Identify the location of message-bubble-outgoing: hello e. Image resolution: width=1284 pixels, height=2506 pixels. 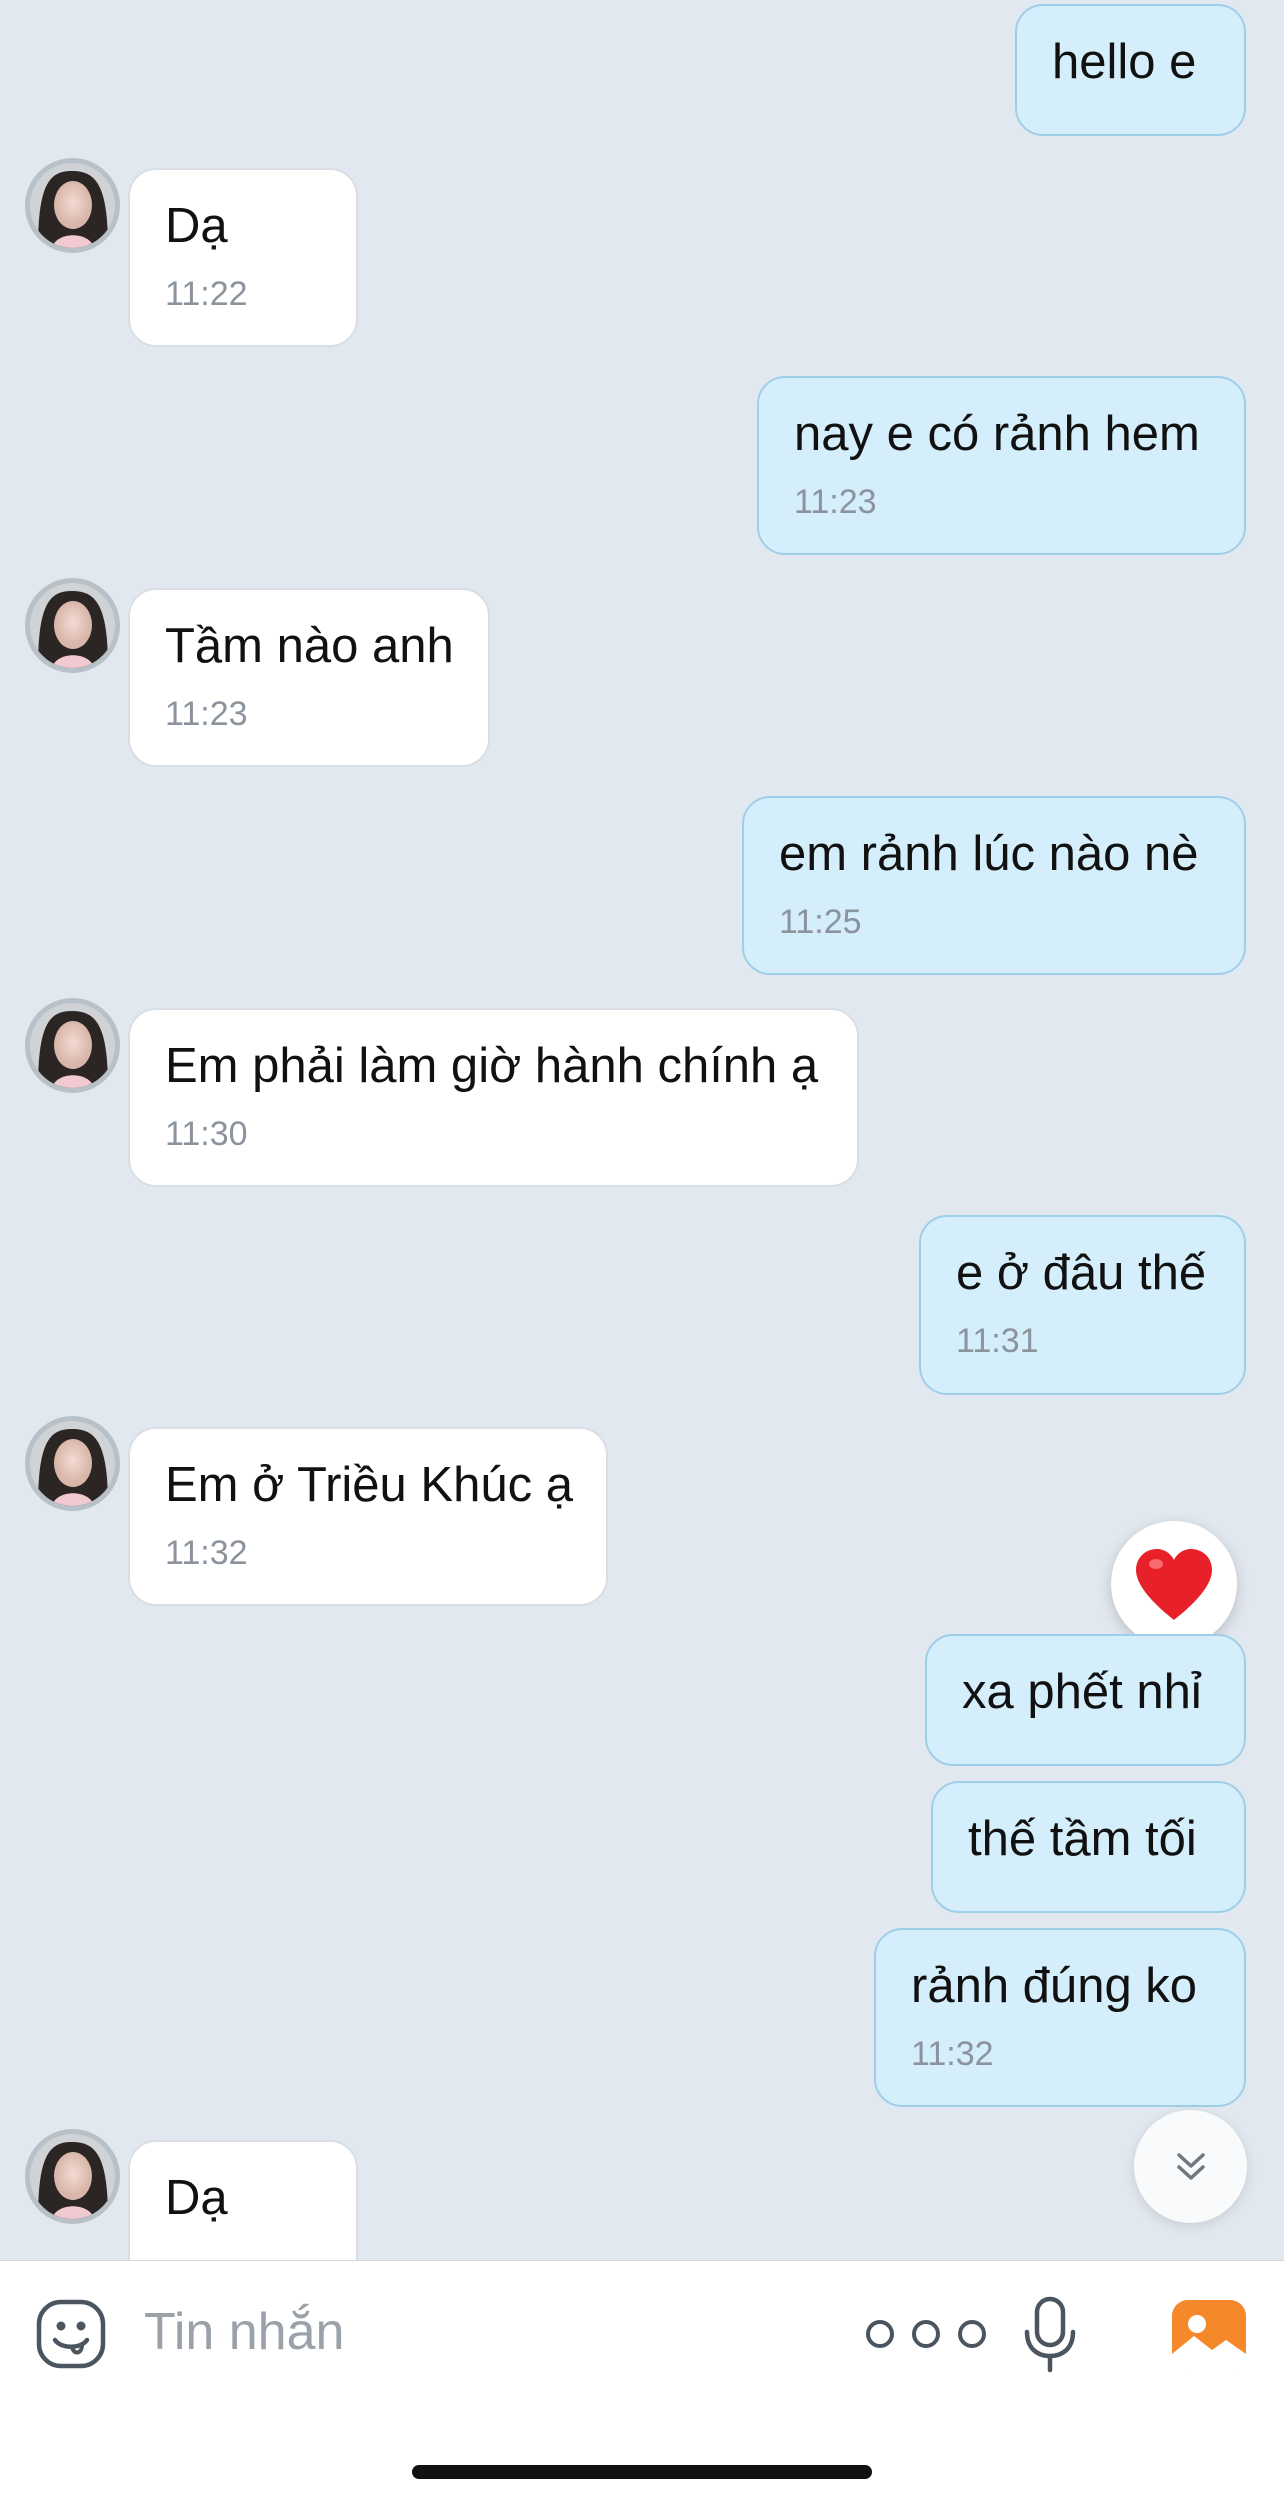
(1130, 70).